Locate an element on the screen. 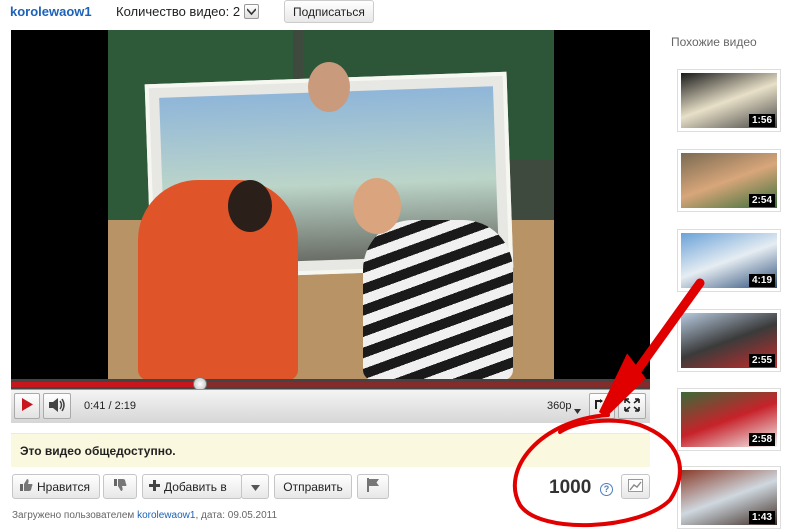 The image size is (786, 532). related-video-thumbnail: 1:43 is located at coordinates (729, 497).